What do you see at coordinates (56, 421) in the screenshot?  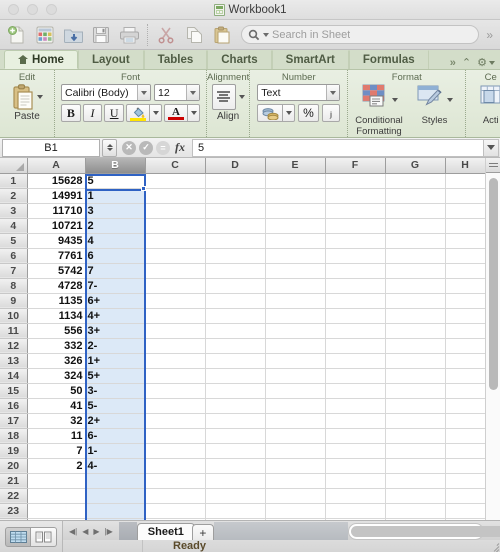 I see `cell-A17: 32` at bounding box center [56, 421].